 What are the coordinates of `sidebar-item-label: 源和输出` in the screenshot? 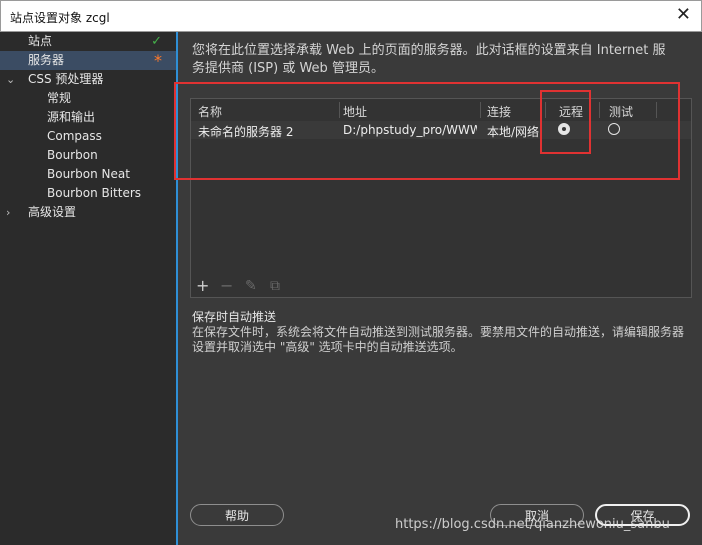 It's located at (71, 117).